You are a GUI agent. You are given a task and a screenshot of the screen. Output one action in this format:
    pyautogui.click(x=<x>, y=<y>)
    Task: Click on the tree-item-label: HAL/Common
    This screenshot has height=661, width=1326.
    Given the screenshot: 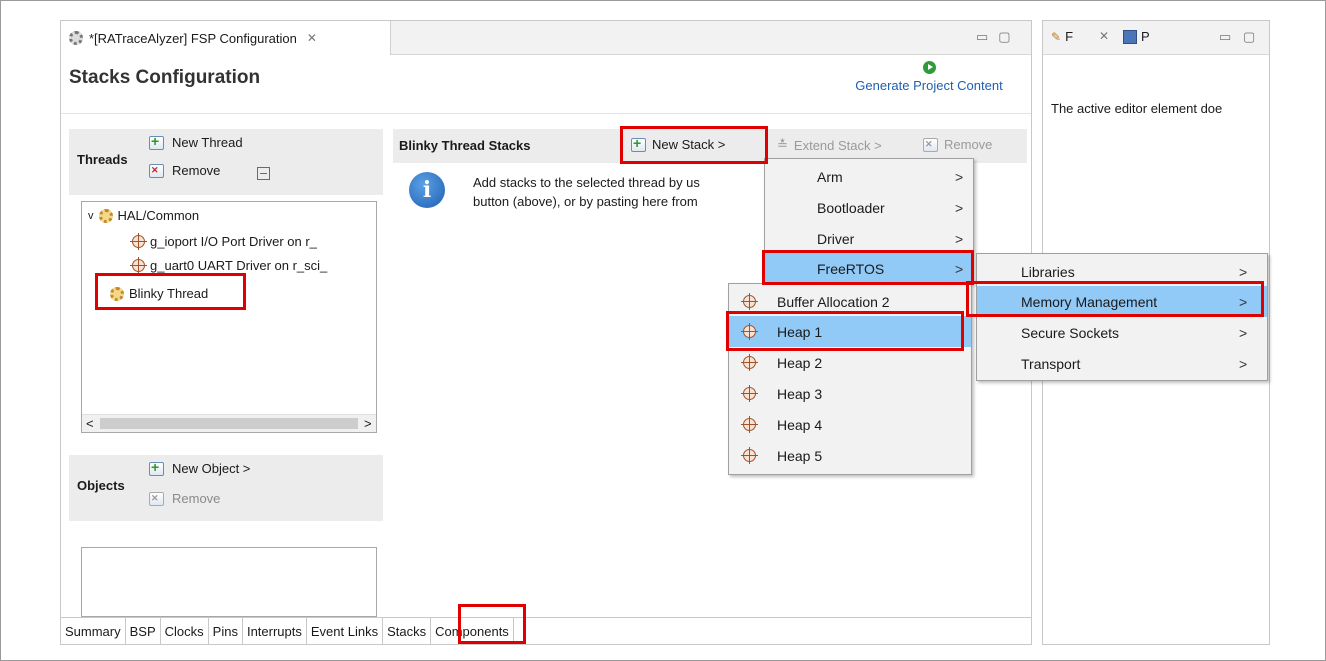 What is the action you would take?
    pyautogui.click(x=158, y=215)
    